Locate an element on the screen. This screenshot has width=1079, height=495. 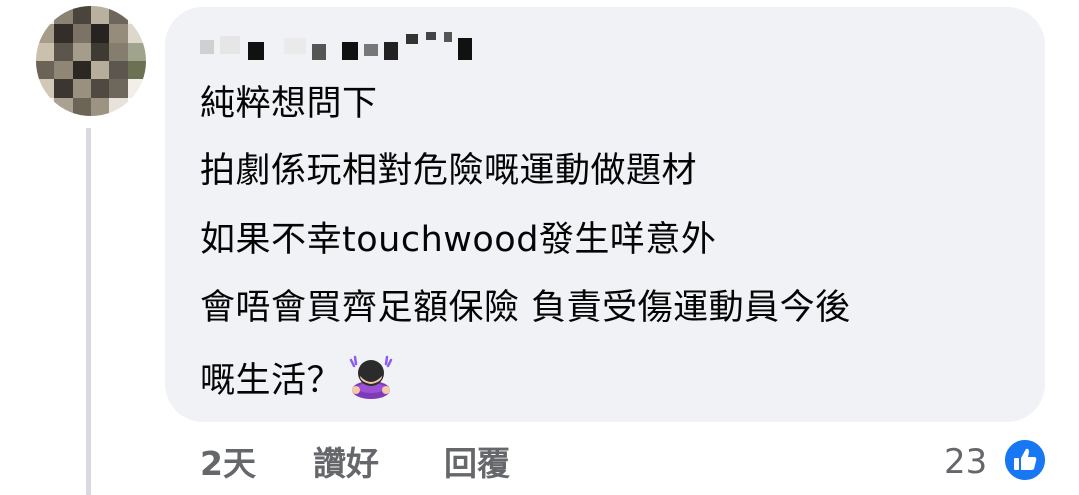
comment-line-1: 純粹想問下 is located at coordinates (289, 104).